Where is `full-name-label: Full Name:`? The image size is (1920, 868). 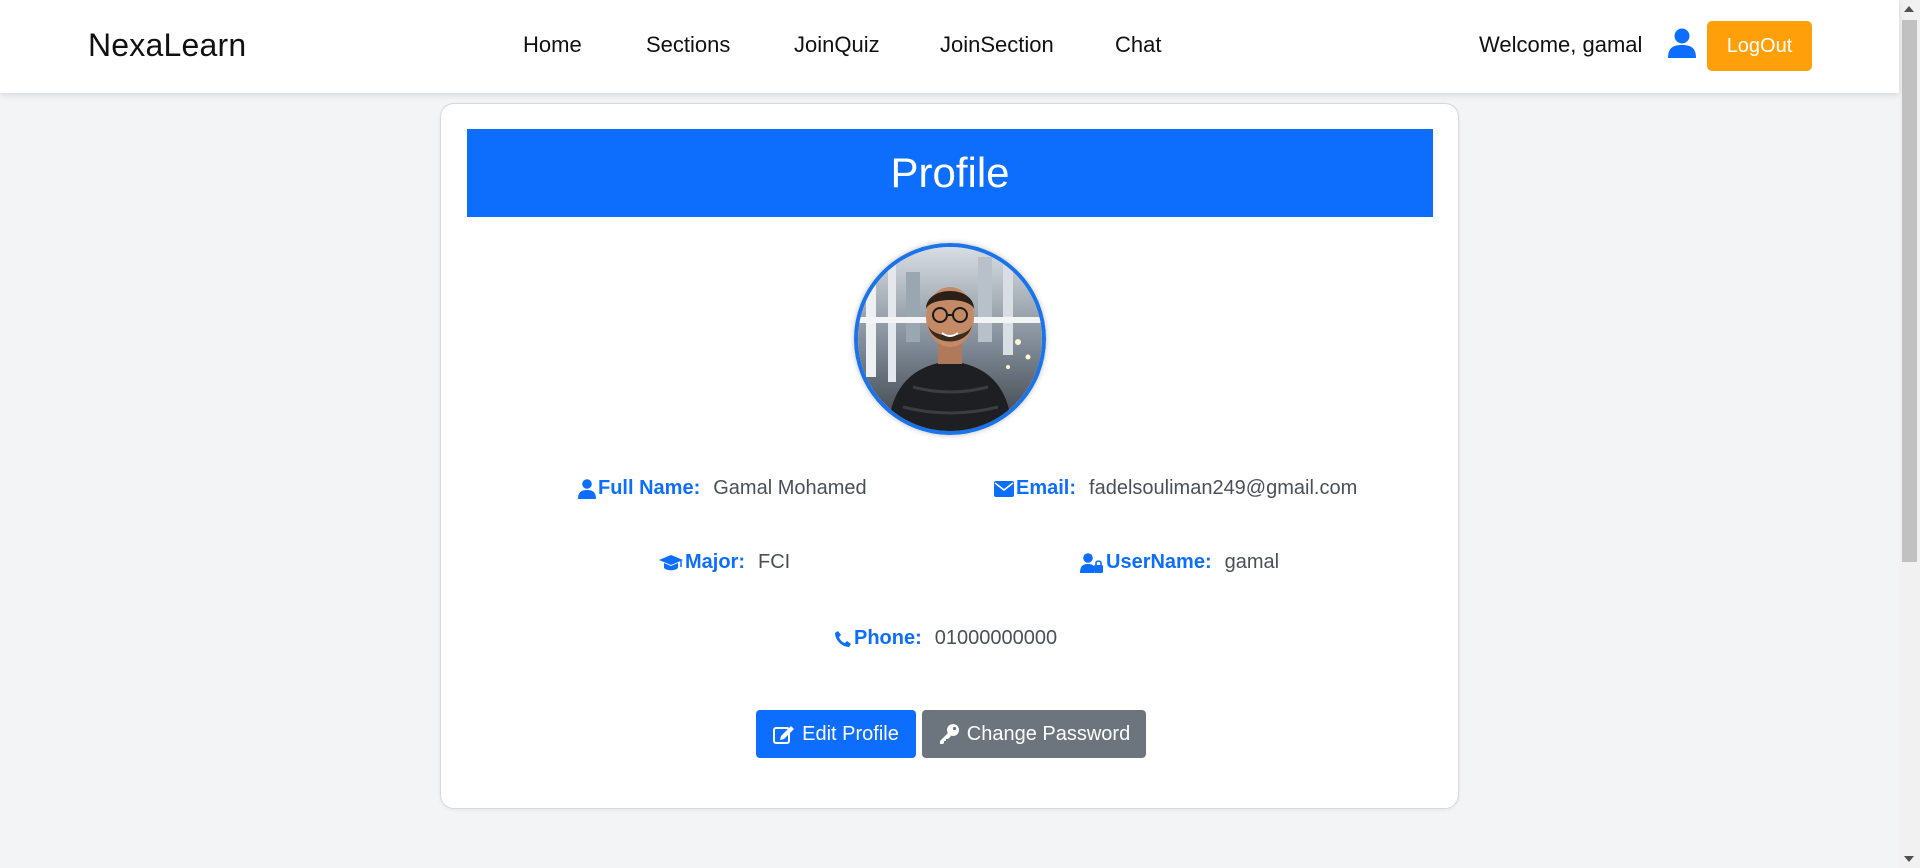
full-name-label: Full Name: is located at coordinates (649, 488).